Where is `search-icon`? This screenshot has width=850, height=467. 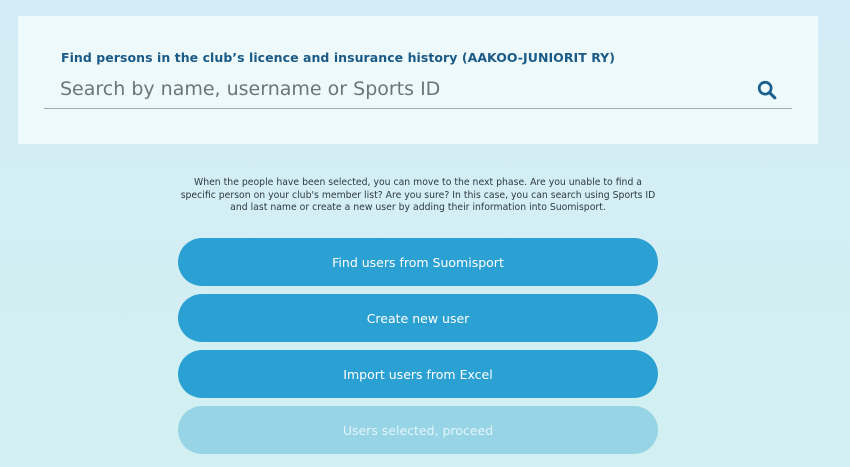 search-icon is located at coordinates (767, 90).